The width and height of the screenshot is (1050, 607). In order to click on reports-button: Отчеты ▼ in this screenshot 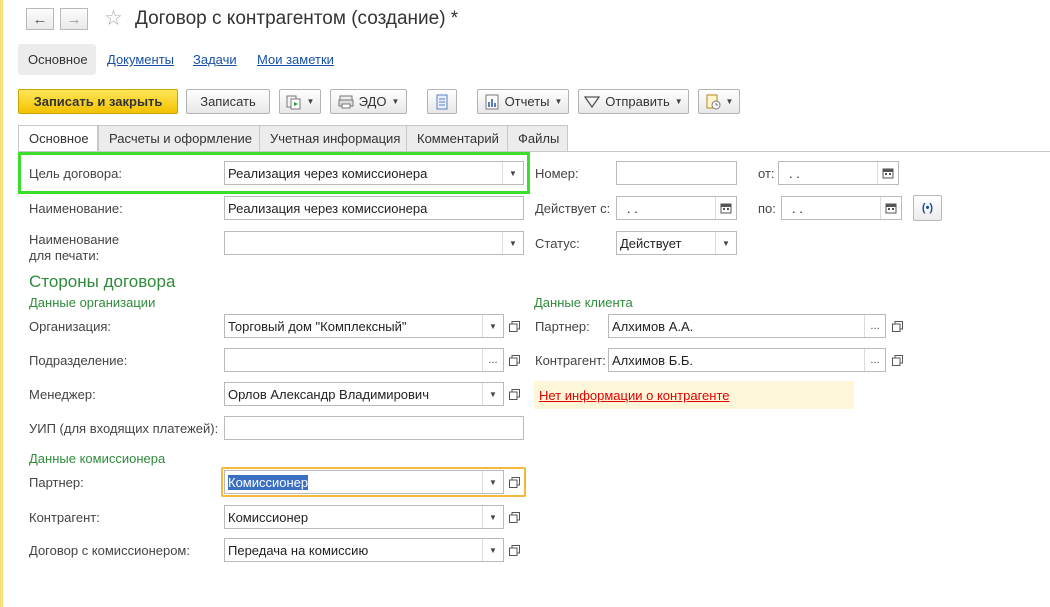, I will do `click(523, 101)`.